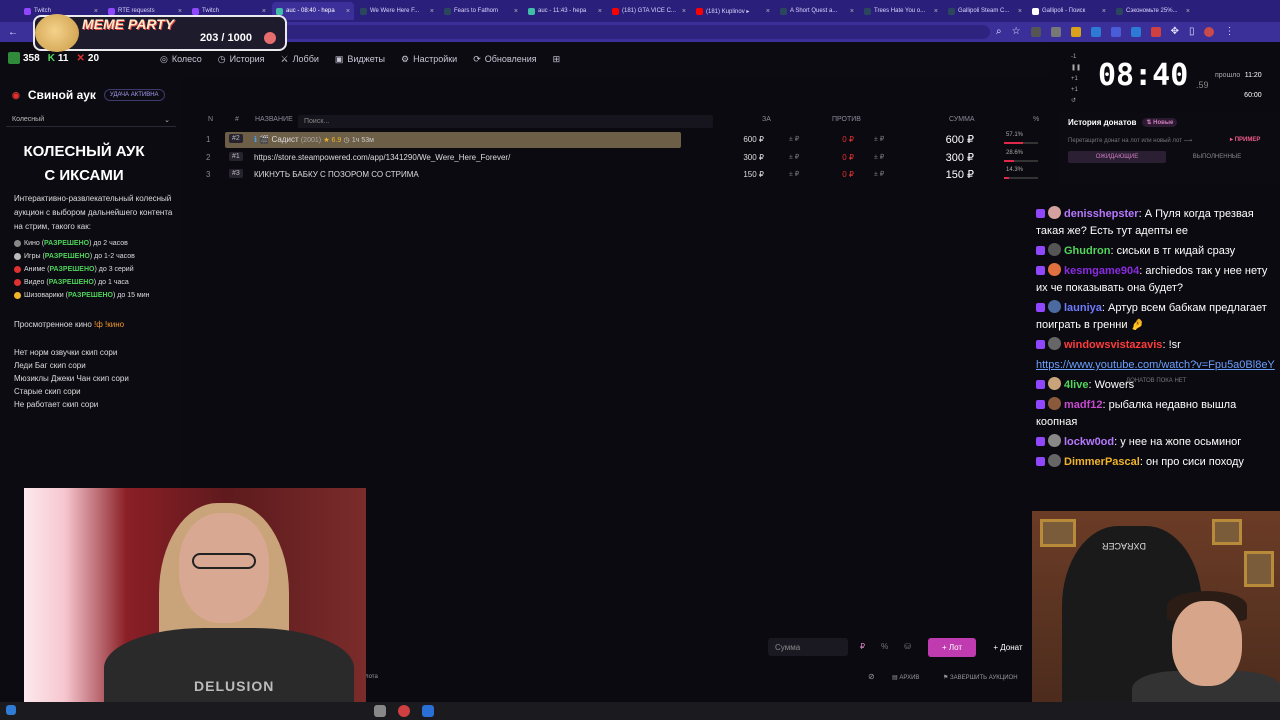  What do you see at coordinates (58, 58) in the screenshot?
I see `k-stat: K 11` at bounding box center [58, 58].